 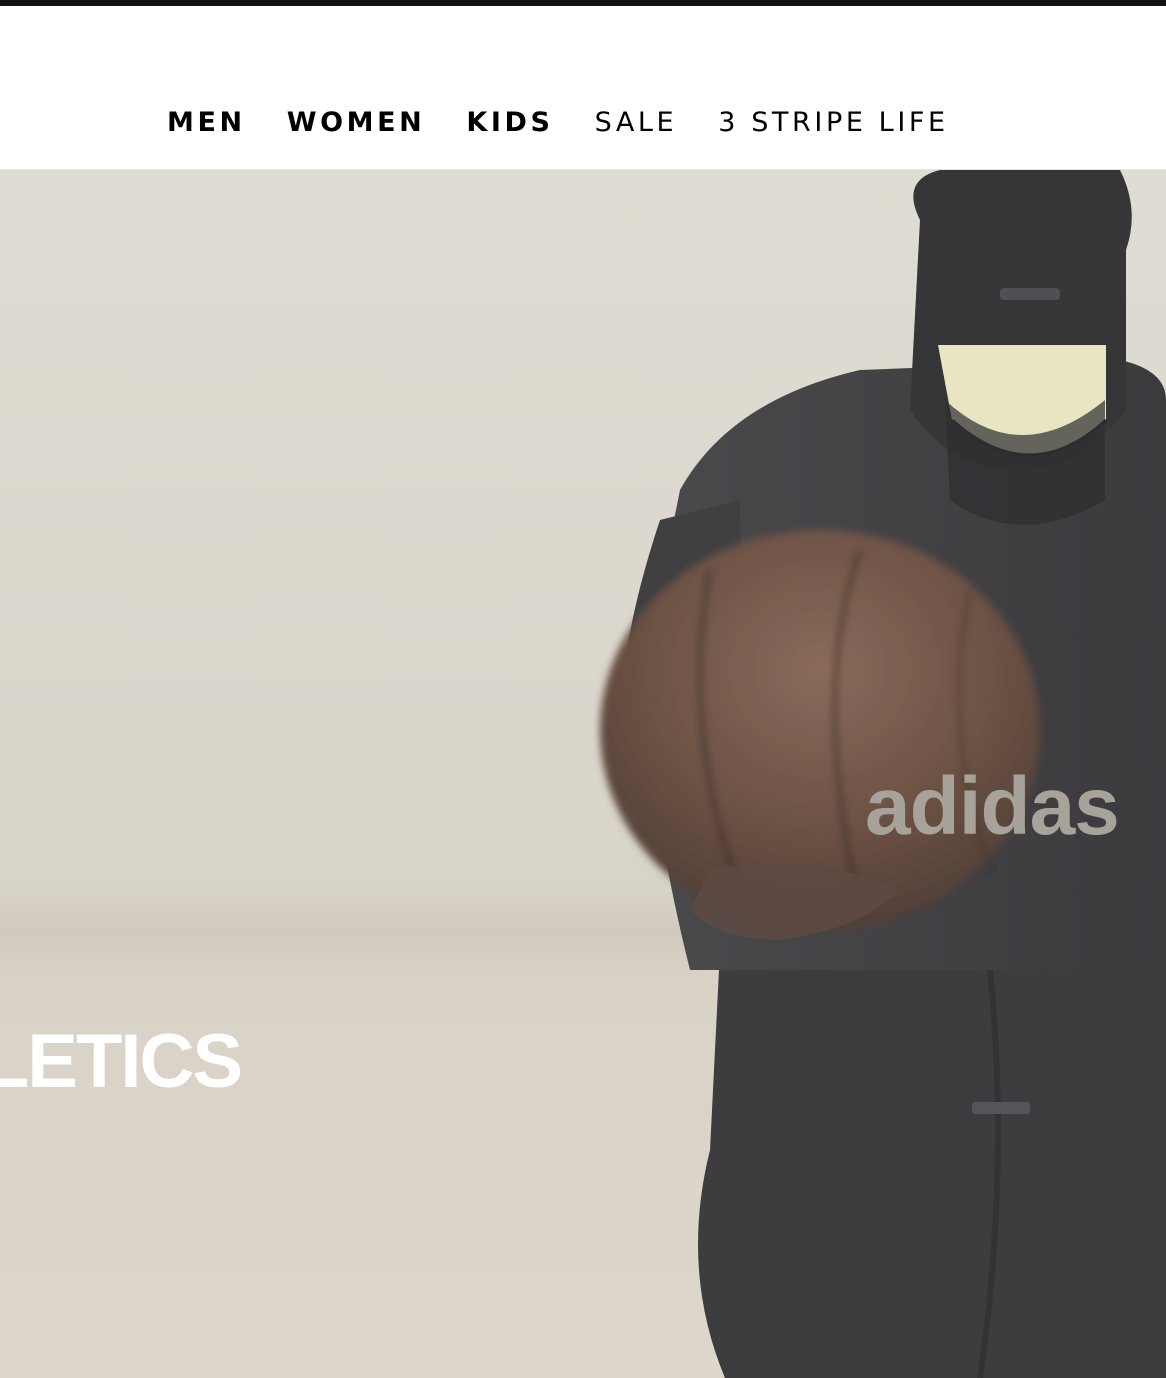 I want to click on nav-item-men: MEN, so click(x=206, y=123).